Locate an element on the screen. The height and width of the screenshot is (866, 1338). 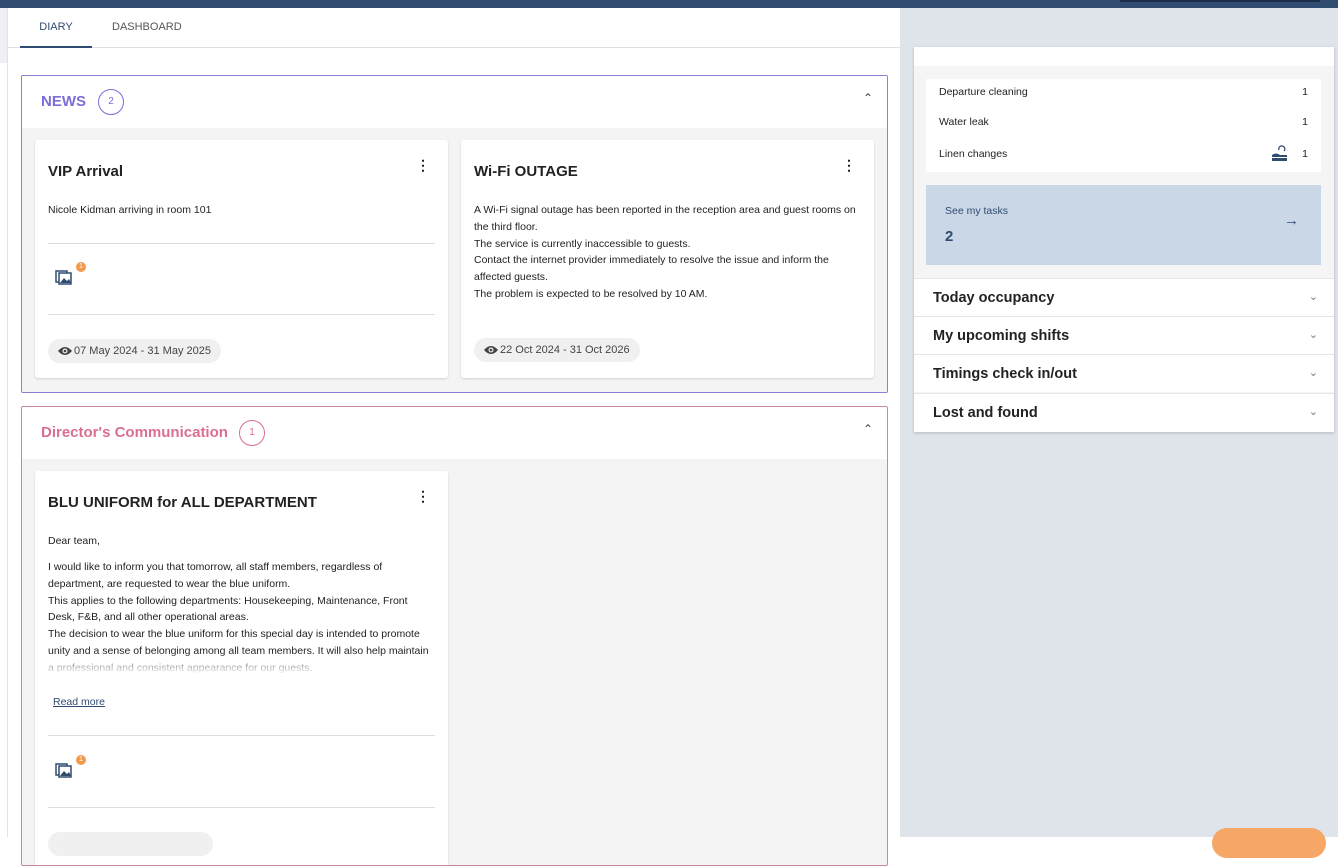
date-range: 22 Oct 2024 - 31 Oct 2026 is located at coordinates (565, 350).